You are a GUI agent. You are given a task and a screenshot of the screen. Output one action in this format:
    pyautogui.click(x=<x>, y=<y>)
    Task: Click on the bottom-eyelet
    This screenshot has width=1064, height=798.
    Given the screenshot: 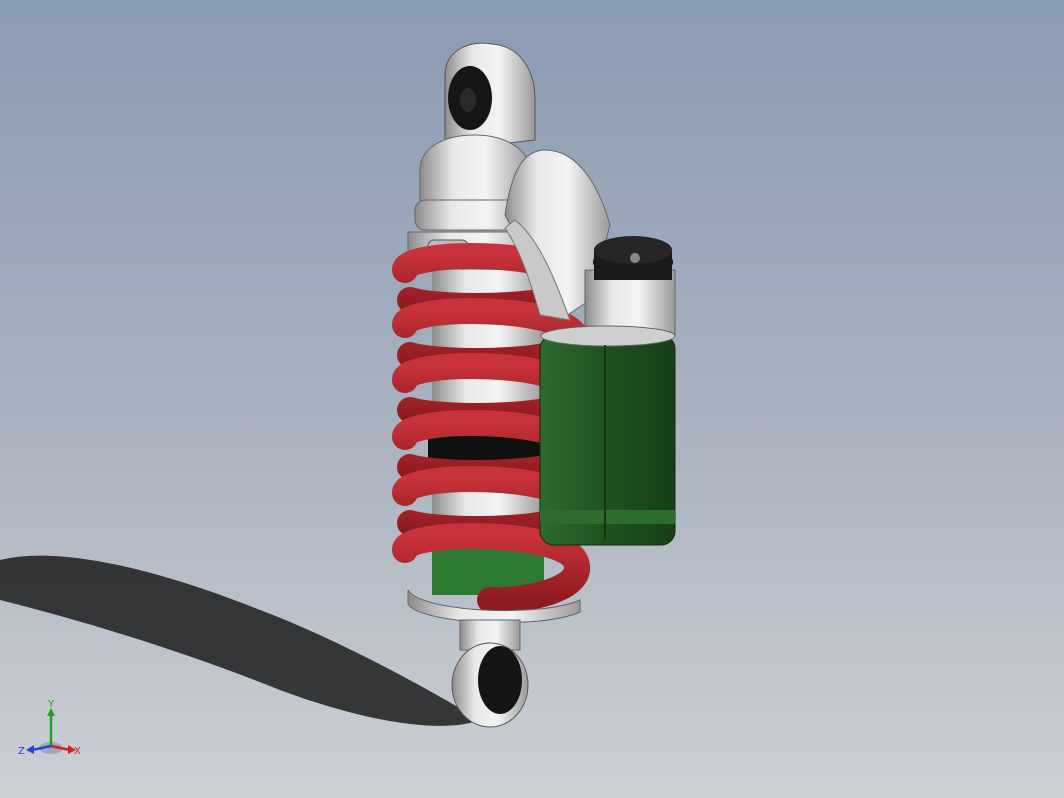 What is the action you would take?
    pyautogui.click(x=490, y=673)
    